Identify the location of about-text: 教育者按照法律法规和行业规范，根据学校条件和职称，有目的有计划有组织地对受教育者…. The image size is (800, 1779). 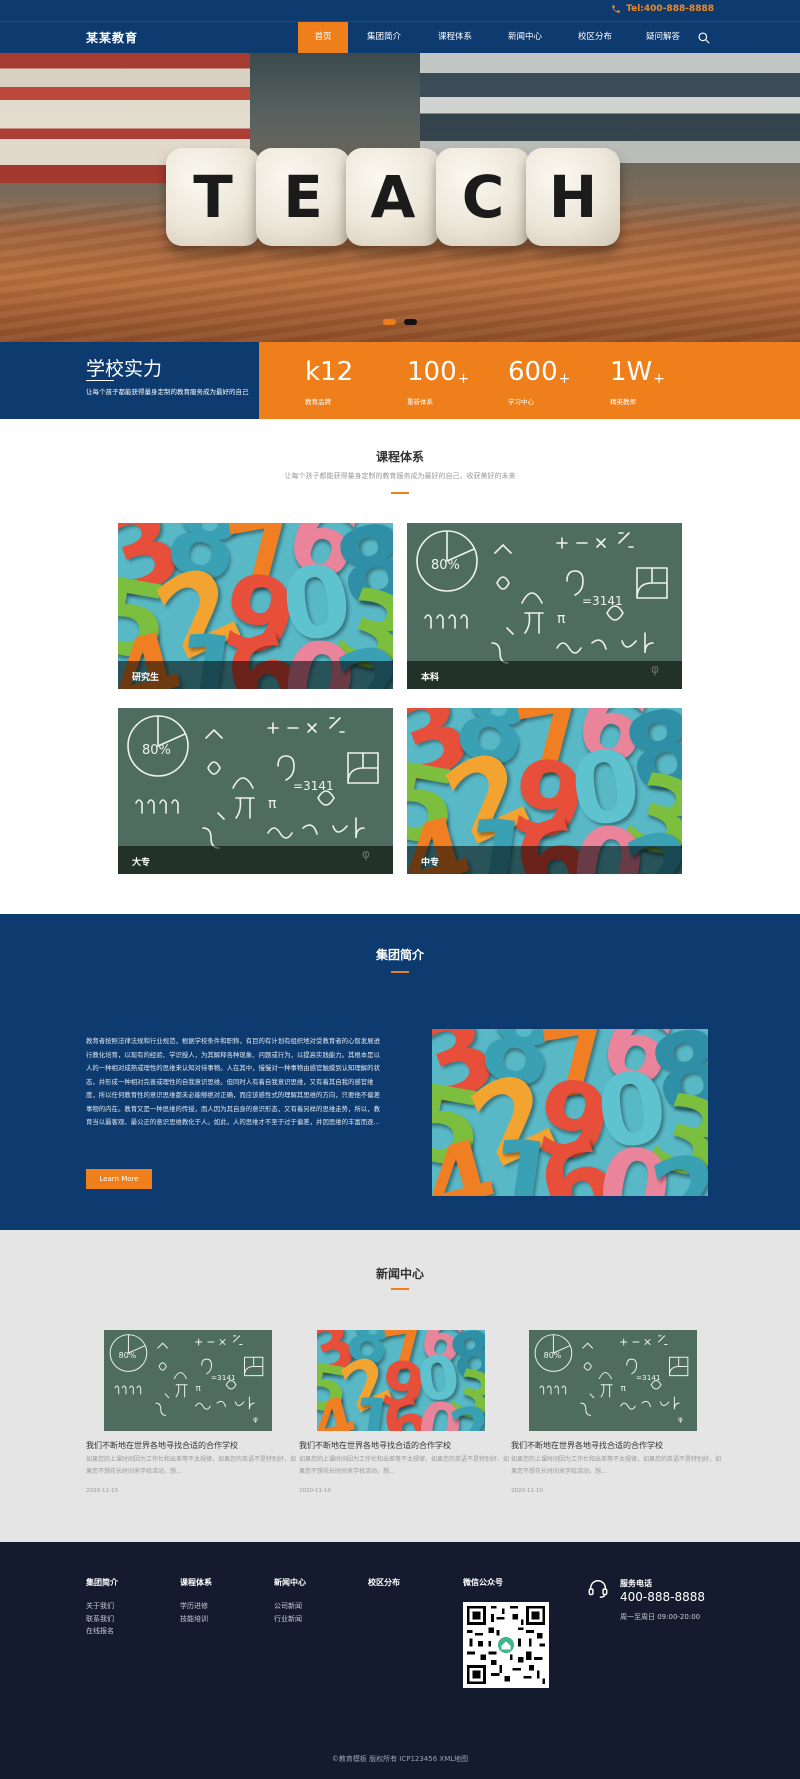
(233, 1081).